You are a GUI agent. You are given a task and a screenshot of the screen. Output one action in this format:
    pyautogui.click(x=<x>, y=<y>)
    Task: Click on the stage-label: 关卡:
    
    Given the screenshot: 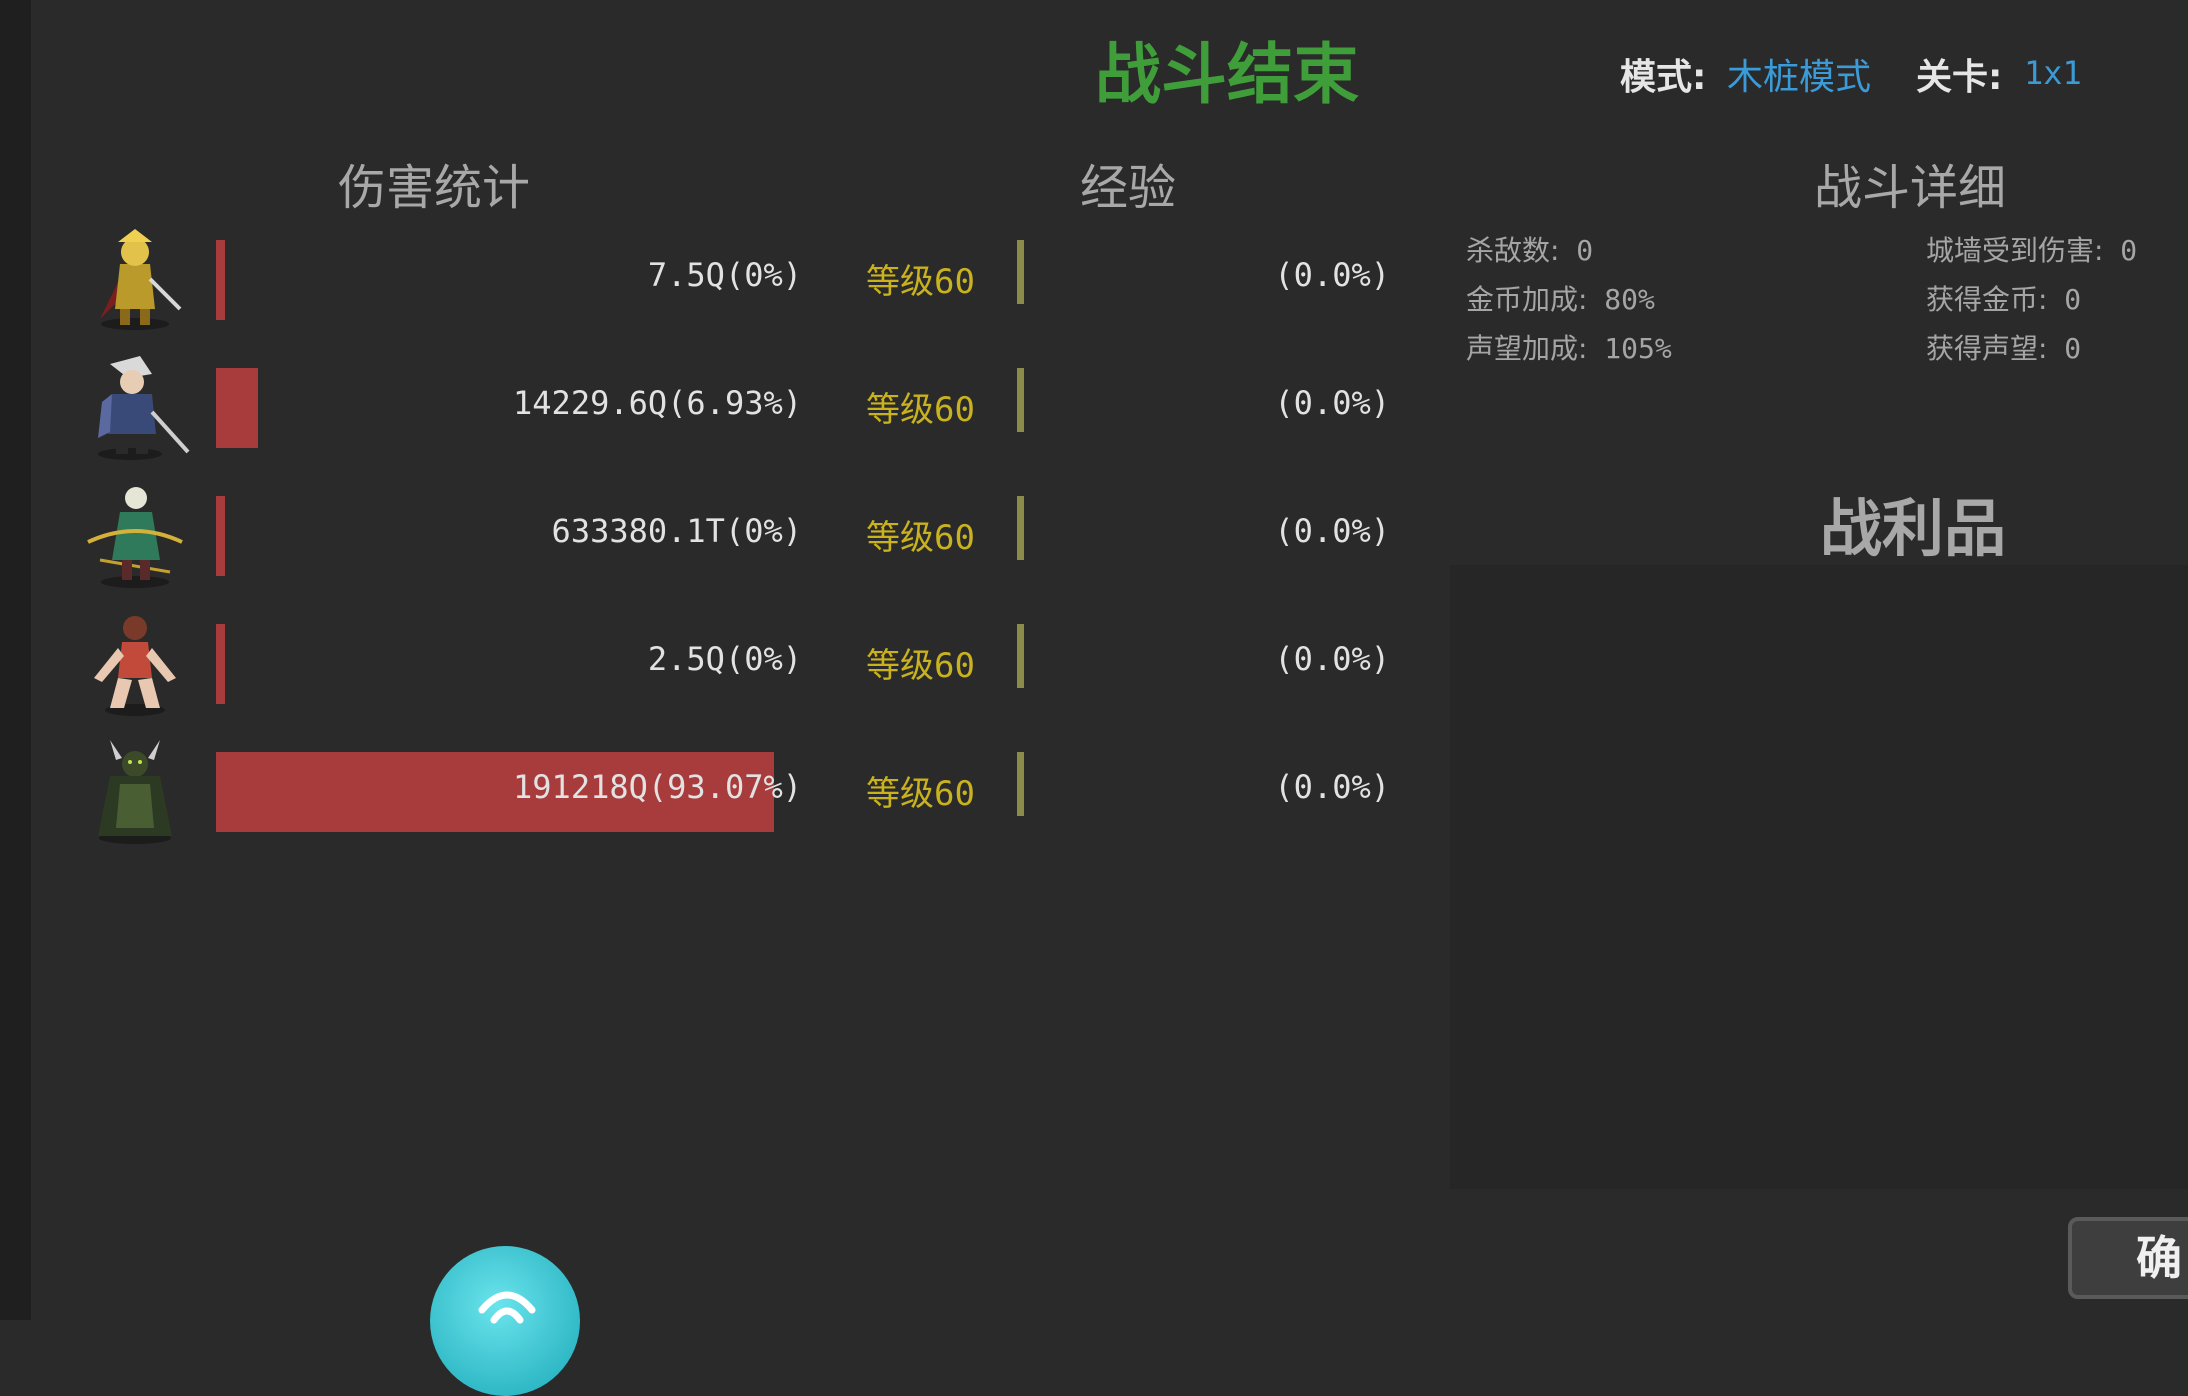 What is the action you would take?
    pyautogui.click(x=1959, y=77)
    